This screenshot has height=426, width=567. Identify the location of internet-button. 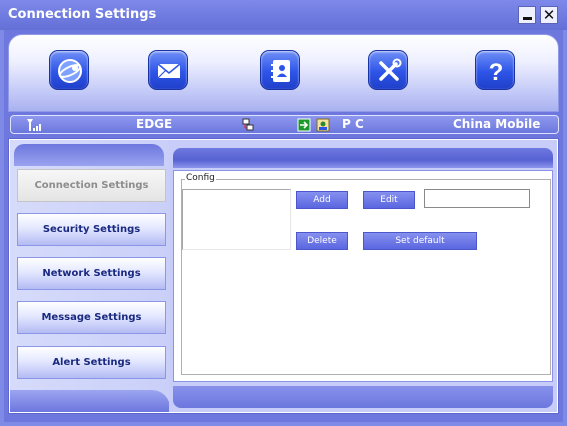
(69, 70).